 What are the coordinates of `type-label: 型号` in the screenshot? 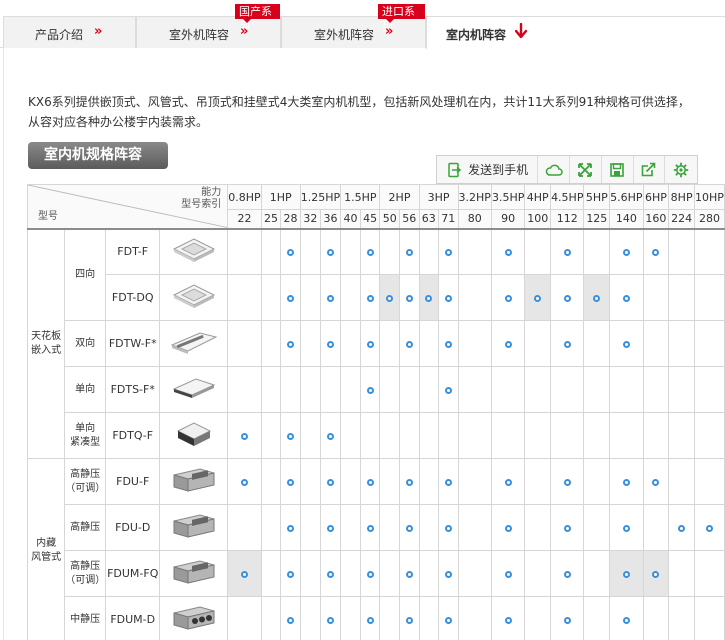 It's located at (48, 216).